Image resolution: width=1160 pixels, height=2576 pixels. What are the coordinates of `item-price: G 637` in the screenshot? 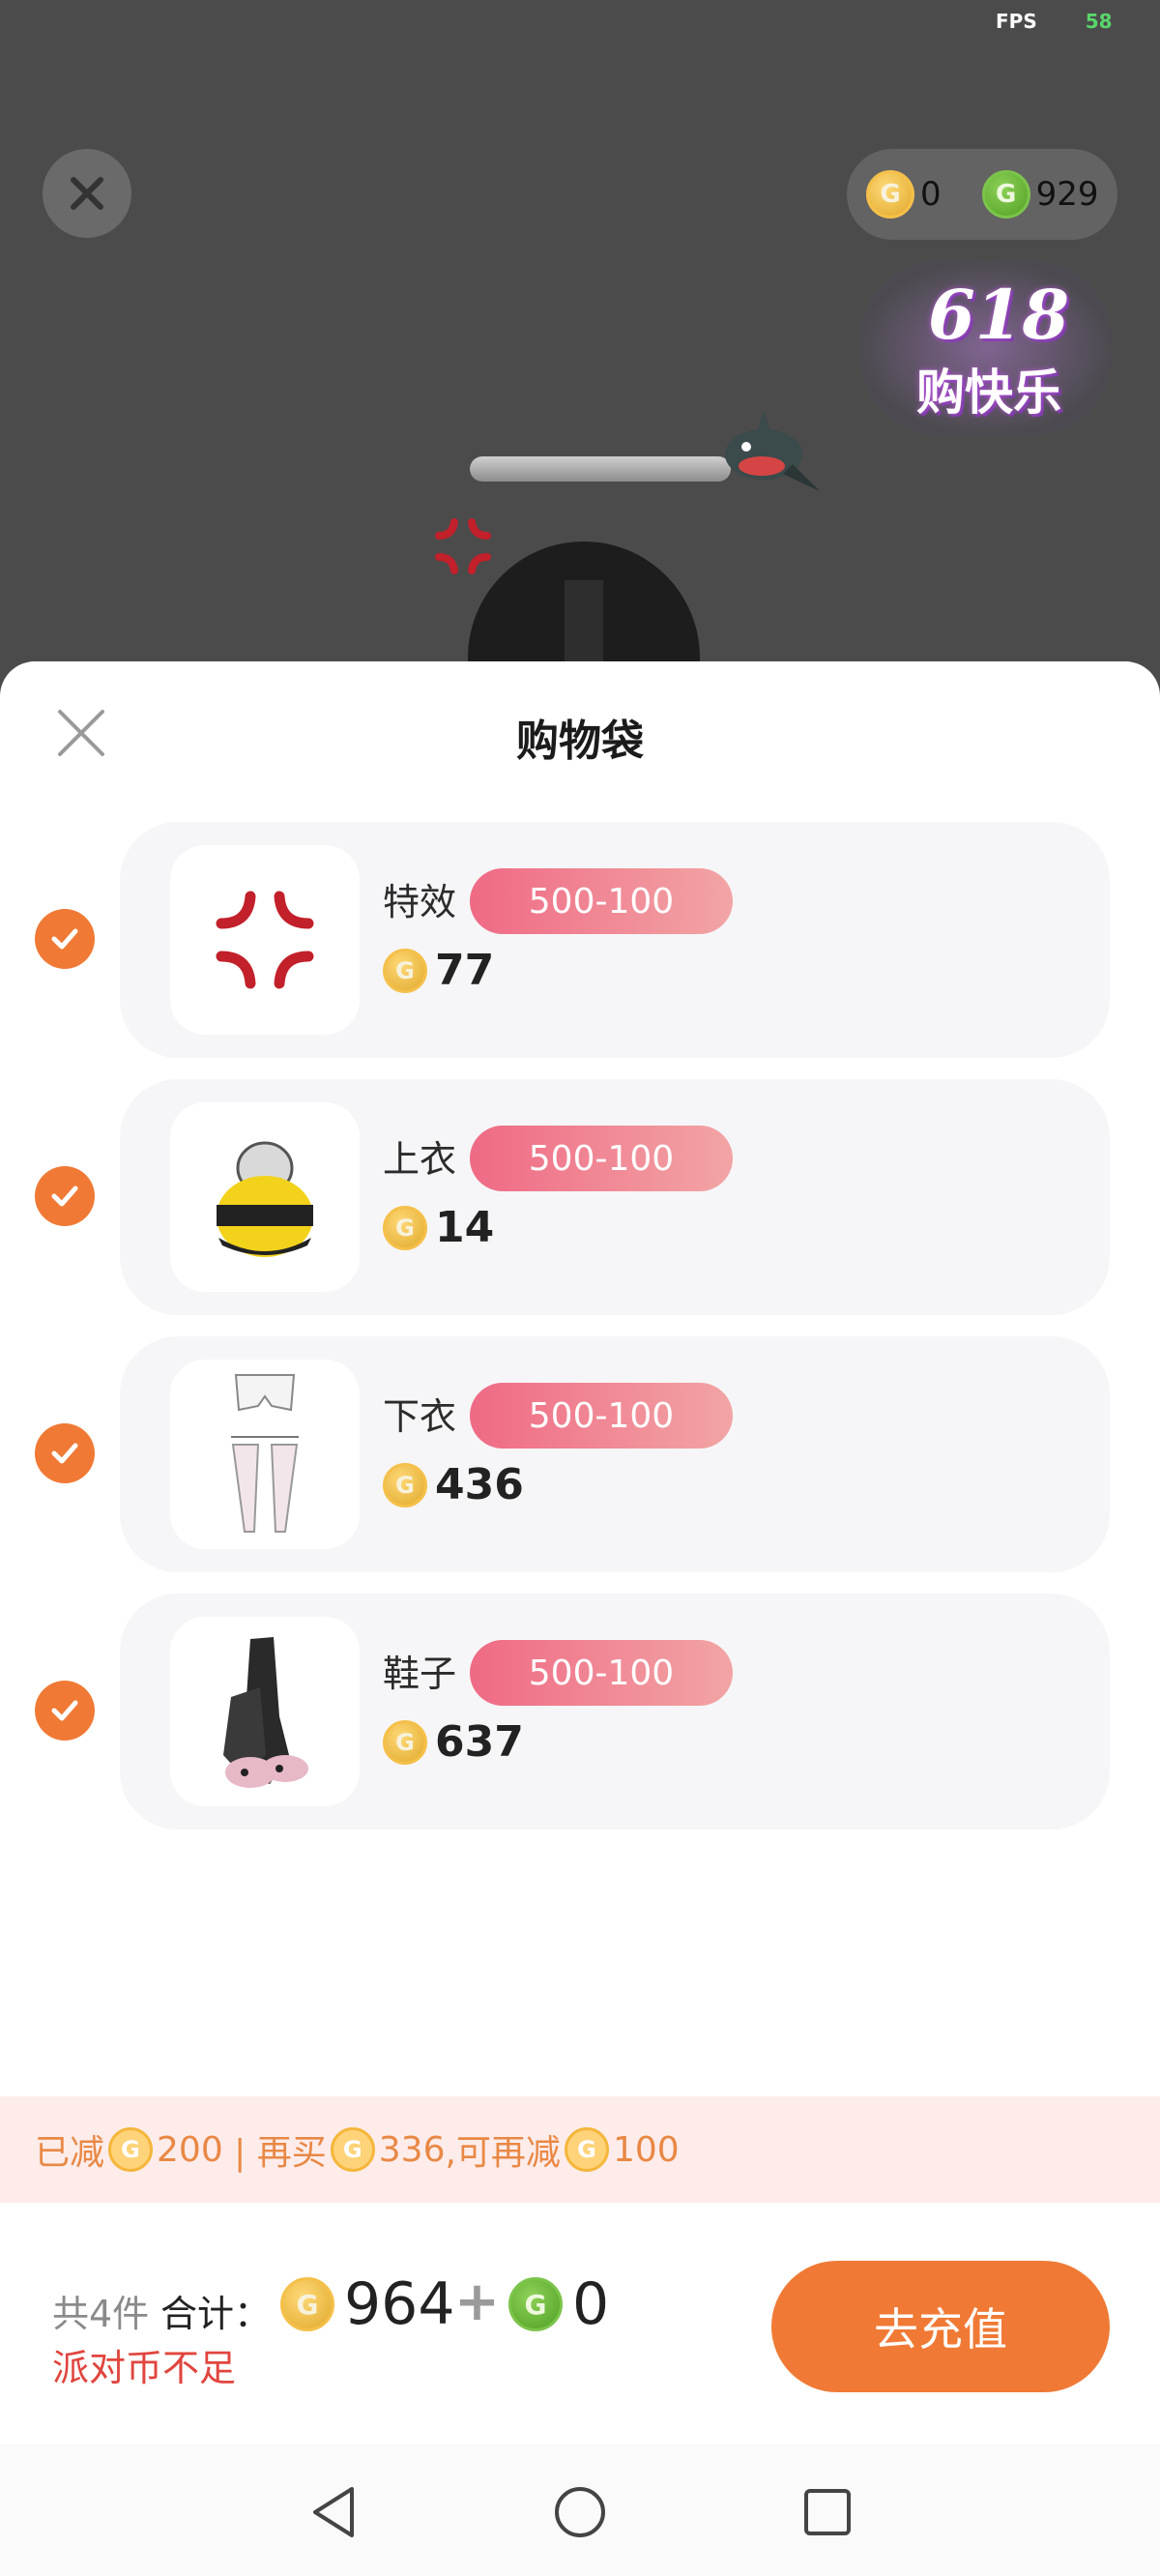 It's located at (454, 1742).